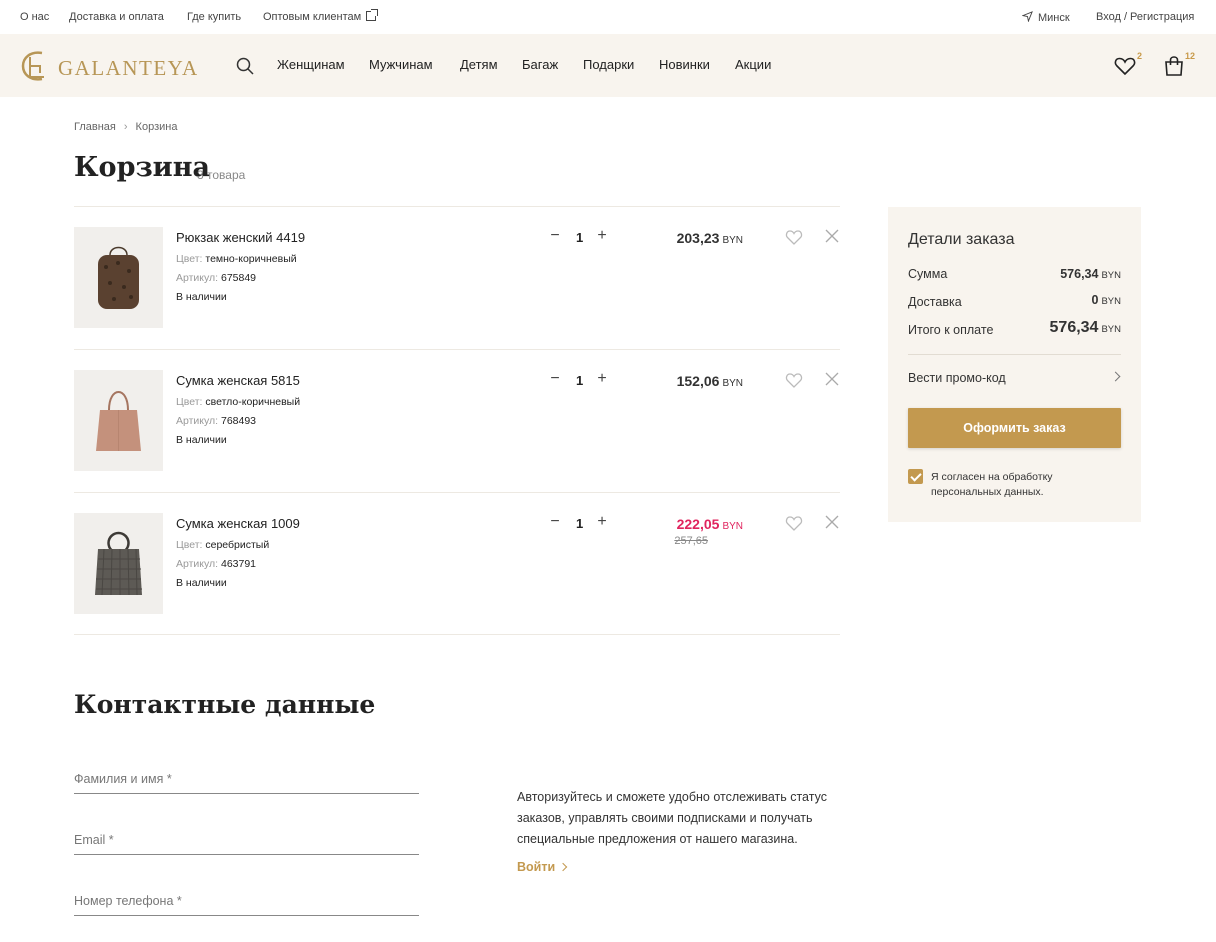 This screenshot has height=942, width=1216. What do you see at coordinates (684, 64) in the screenshot?
I see `nav-new: Новинки` at bounding box center [684, 64].